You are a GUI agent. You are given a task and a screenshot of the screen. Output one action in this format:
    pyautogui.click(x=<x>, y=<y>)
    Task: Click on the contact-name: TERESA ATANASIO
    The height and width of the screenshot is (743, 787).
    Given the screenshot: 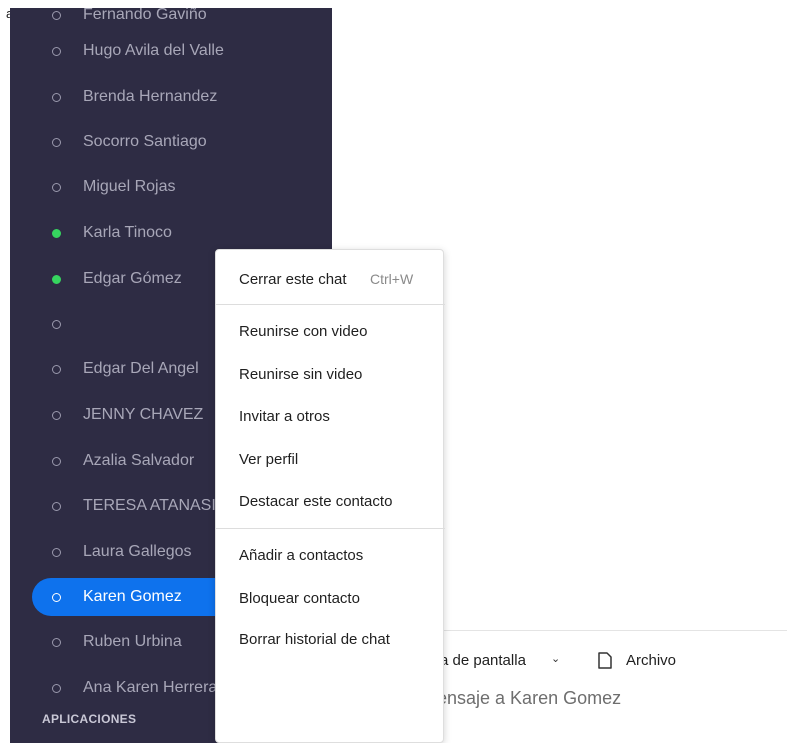 What is the action you would take?
    pyautogui.click(x=156, y=505)
    